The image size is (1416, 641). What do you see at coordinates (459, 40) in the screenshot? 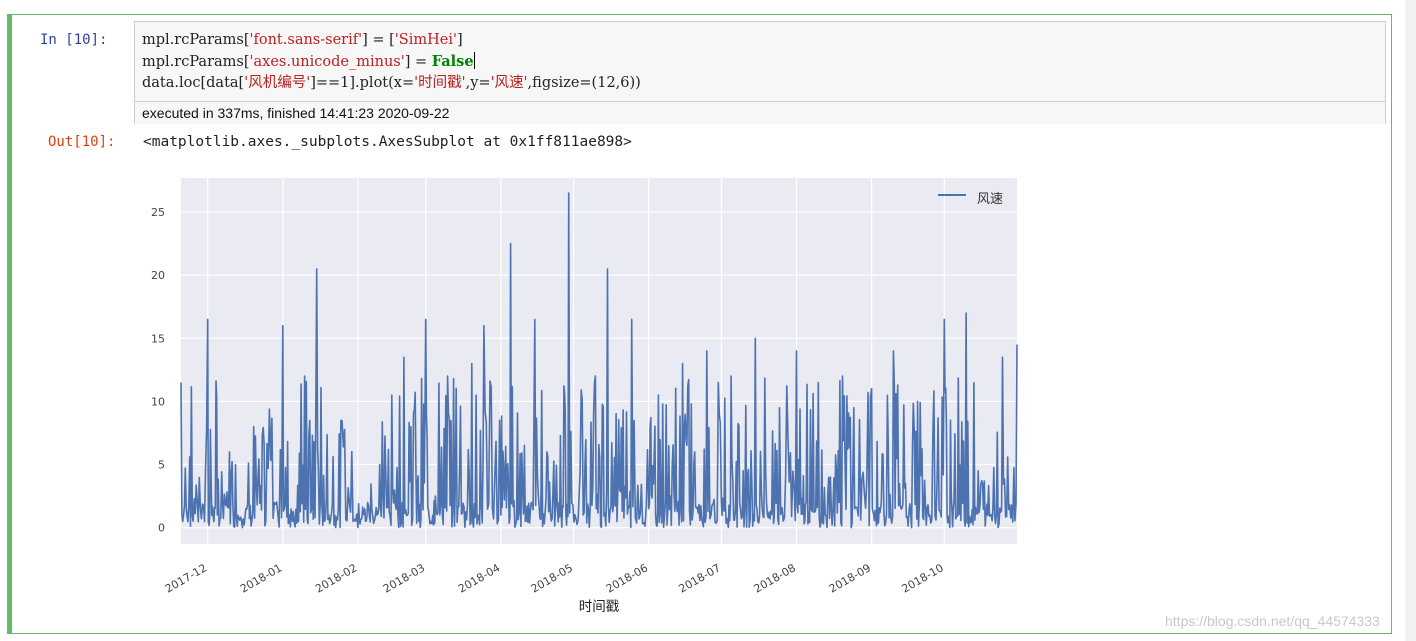
I see `code-token: ]` at bounding box center [459, 40].